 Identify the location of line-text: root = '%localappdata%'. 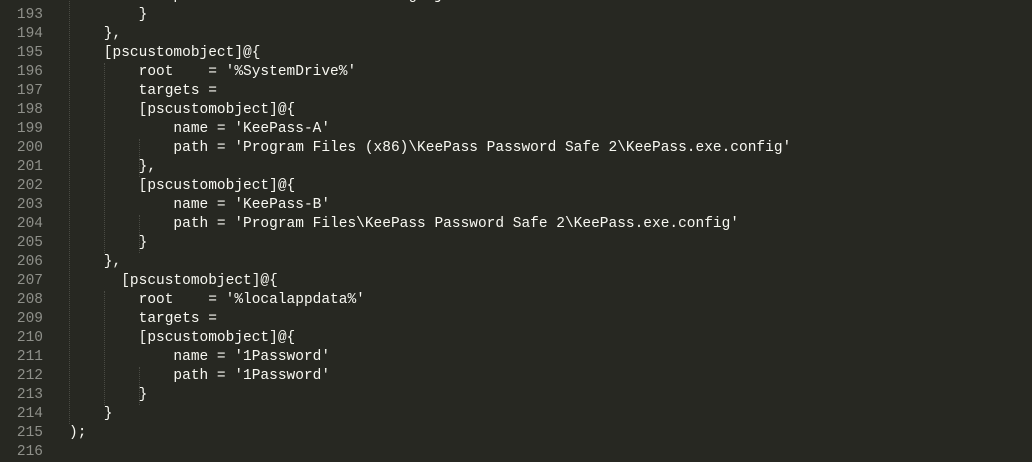
(217, 300).